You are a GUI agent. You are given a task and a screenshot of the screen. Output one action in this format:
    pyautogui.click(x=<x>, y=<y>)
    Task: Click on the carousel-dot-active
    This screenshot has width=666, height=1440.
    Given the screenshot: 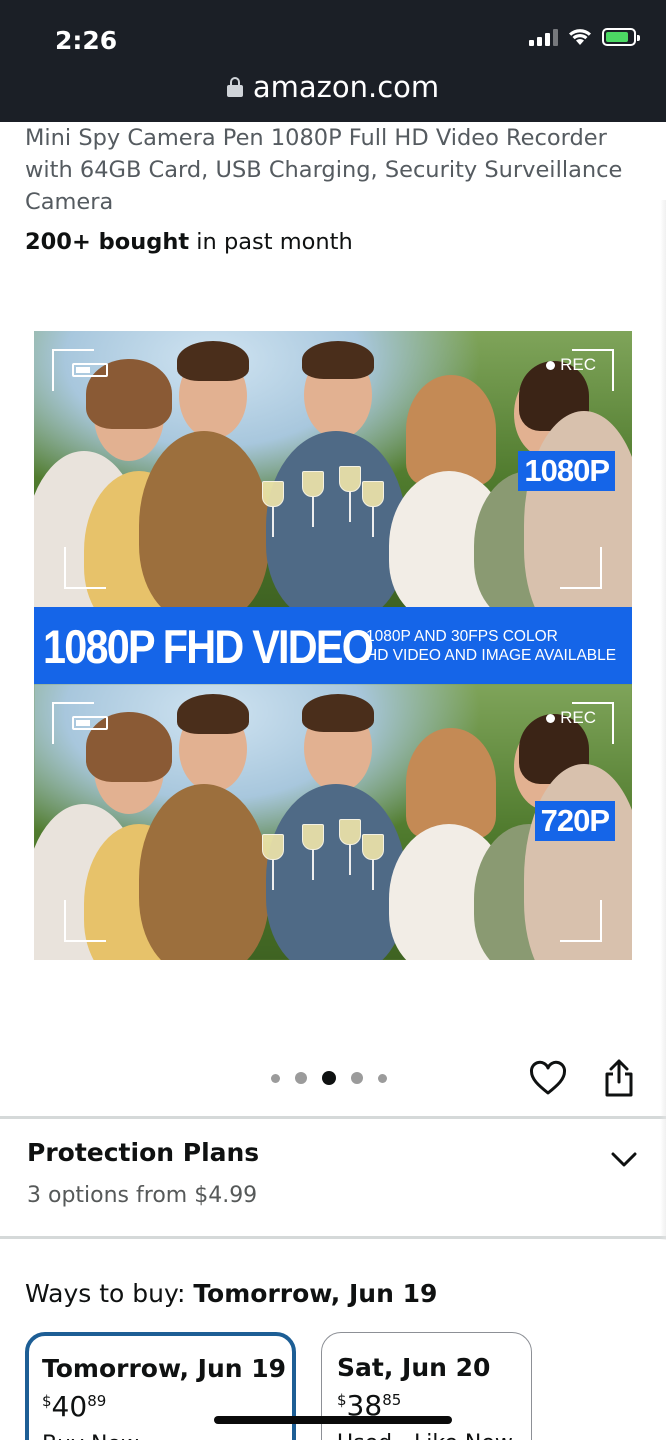 What is the action you would take?
    pyautogui.click(x=329, y=1078)
    